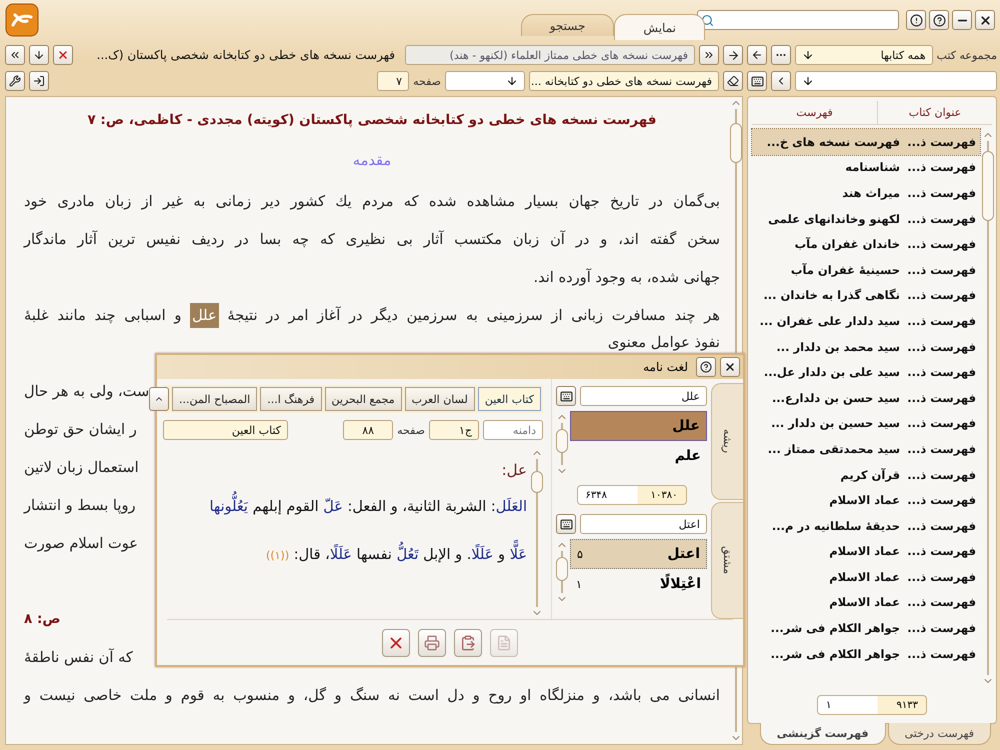 The image size is (1000, 750). What do you see at coordinates (63, 55) in the screenshot?
I see `close-document-button` at bounding box center [63, 55].